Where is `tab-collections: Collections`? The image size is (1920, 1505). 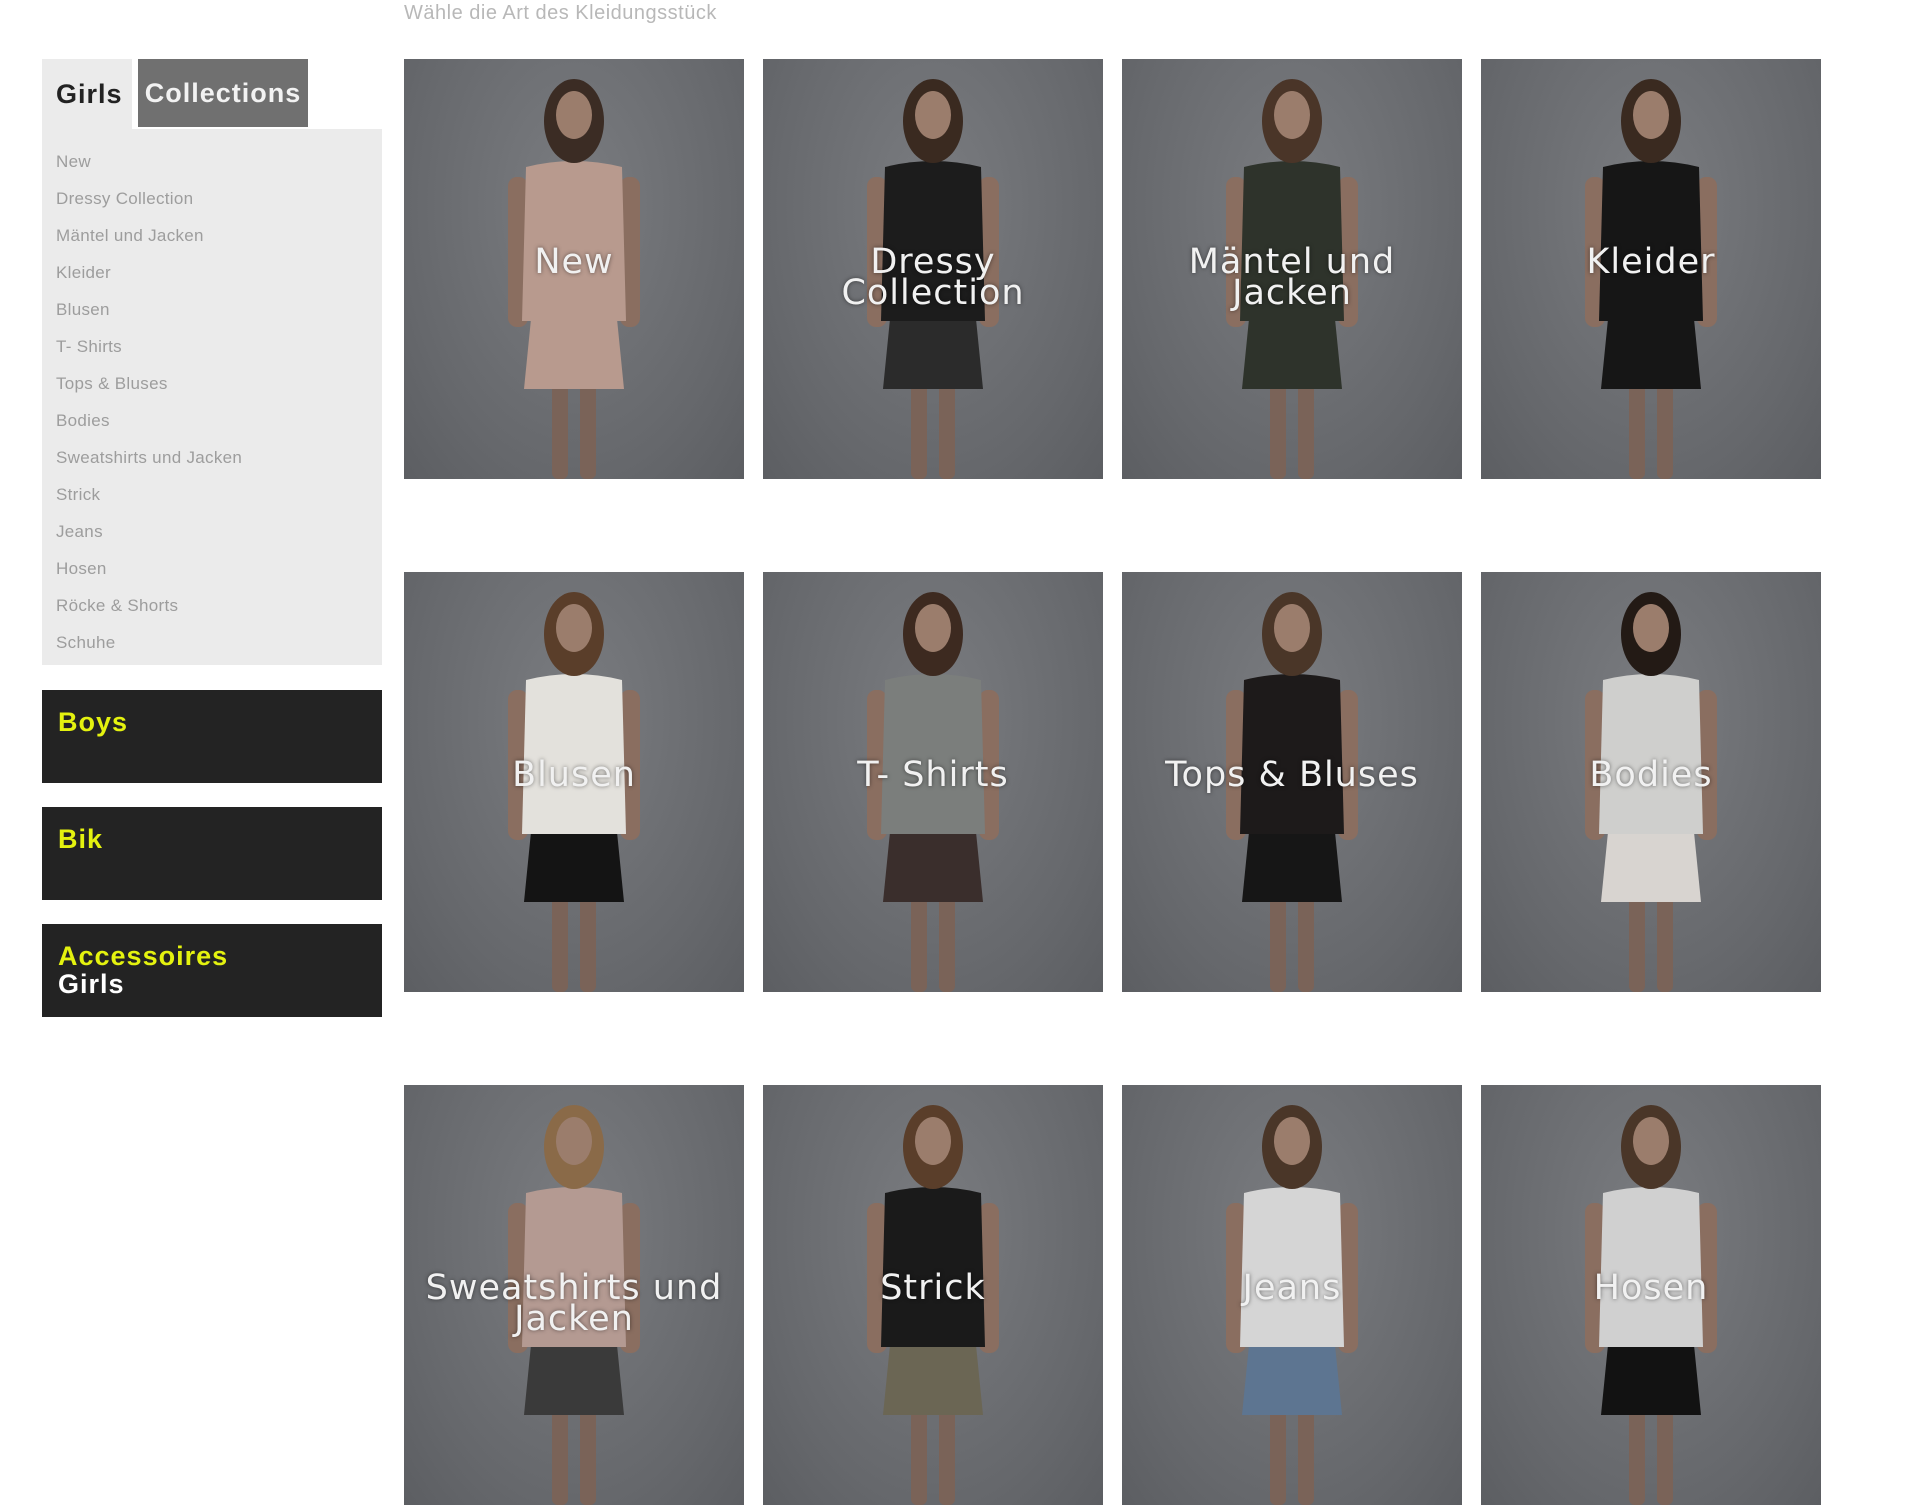
tab-collections: Collections is located at coordinates (223, 93).